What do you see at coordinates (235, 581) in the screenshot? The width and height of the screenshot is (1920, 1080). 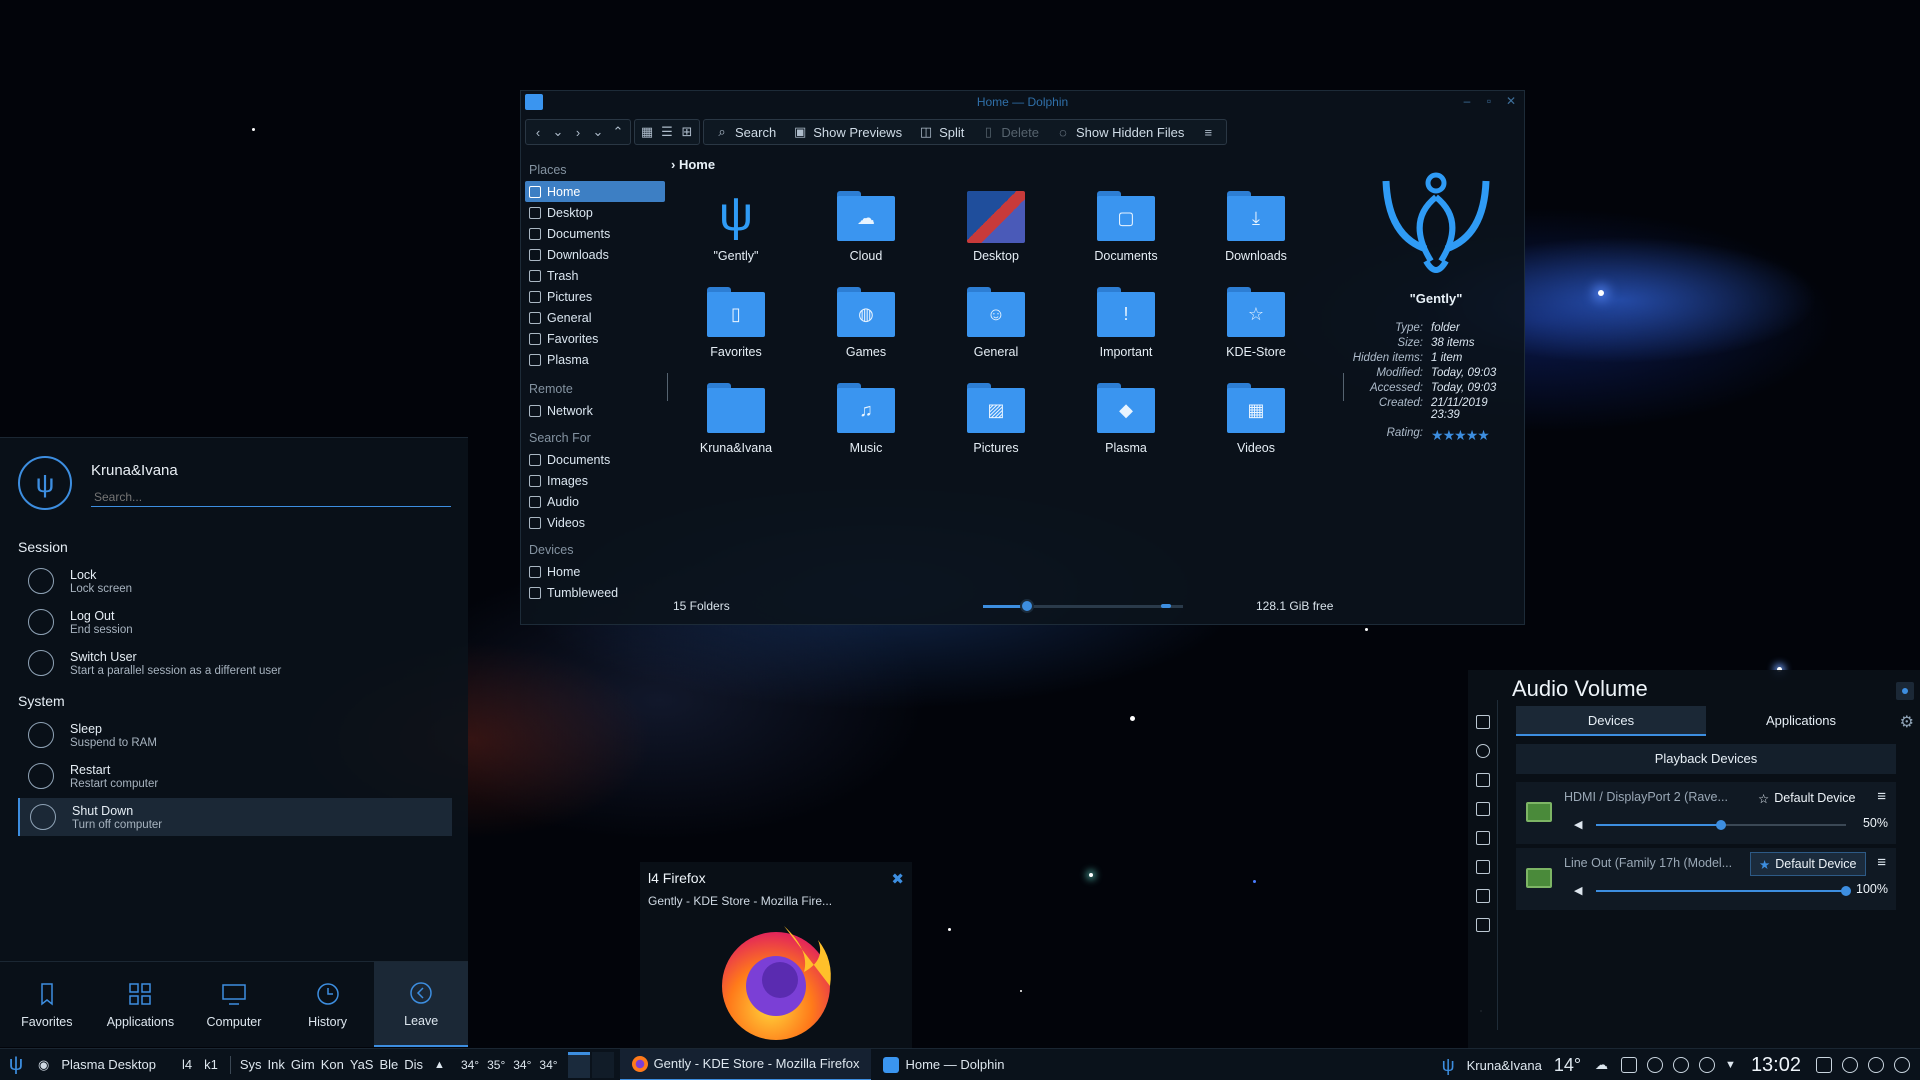 I see `lock-button: Lock Lock screen` at bounding box center [235, 581].